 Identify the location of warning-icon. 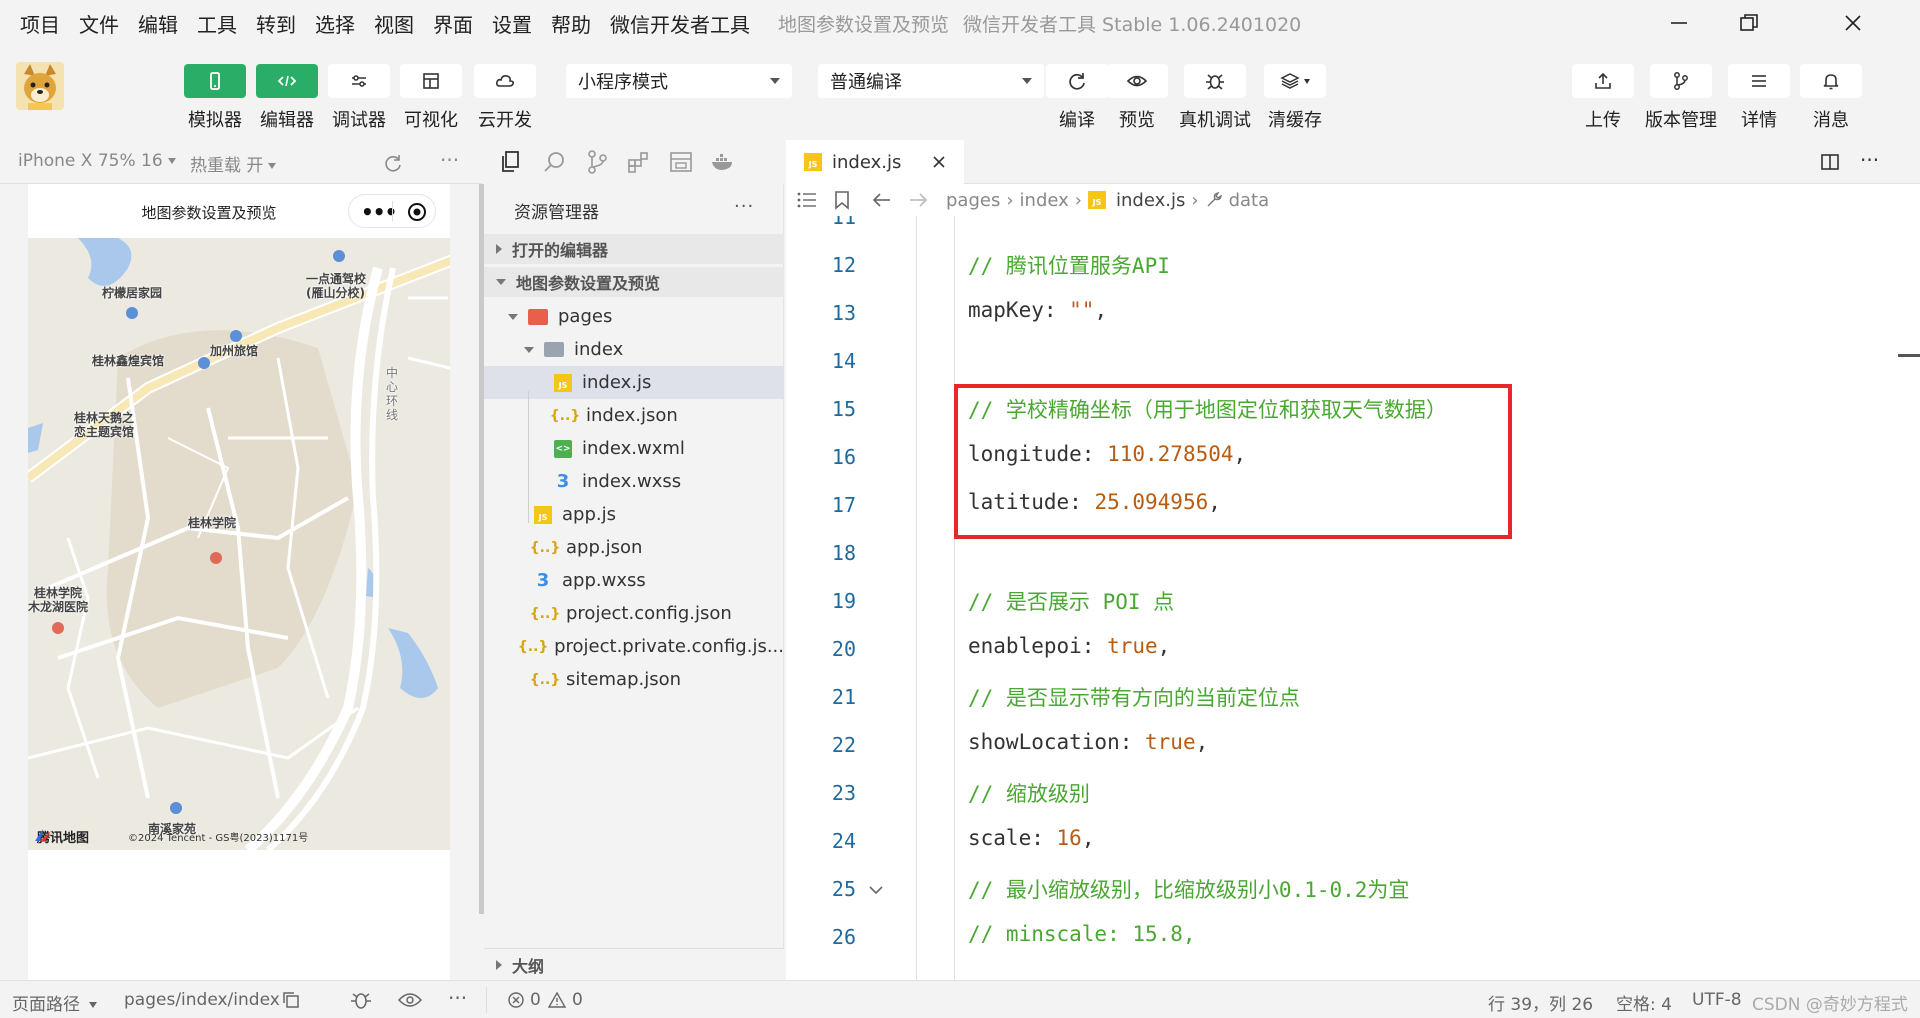
(557, 999).